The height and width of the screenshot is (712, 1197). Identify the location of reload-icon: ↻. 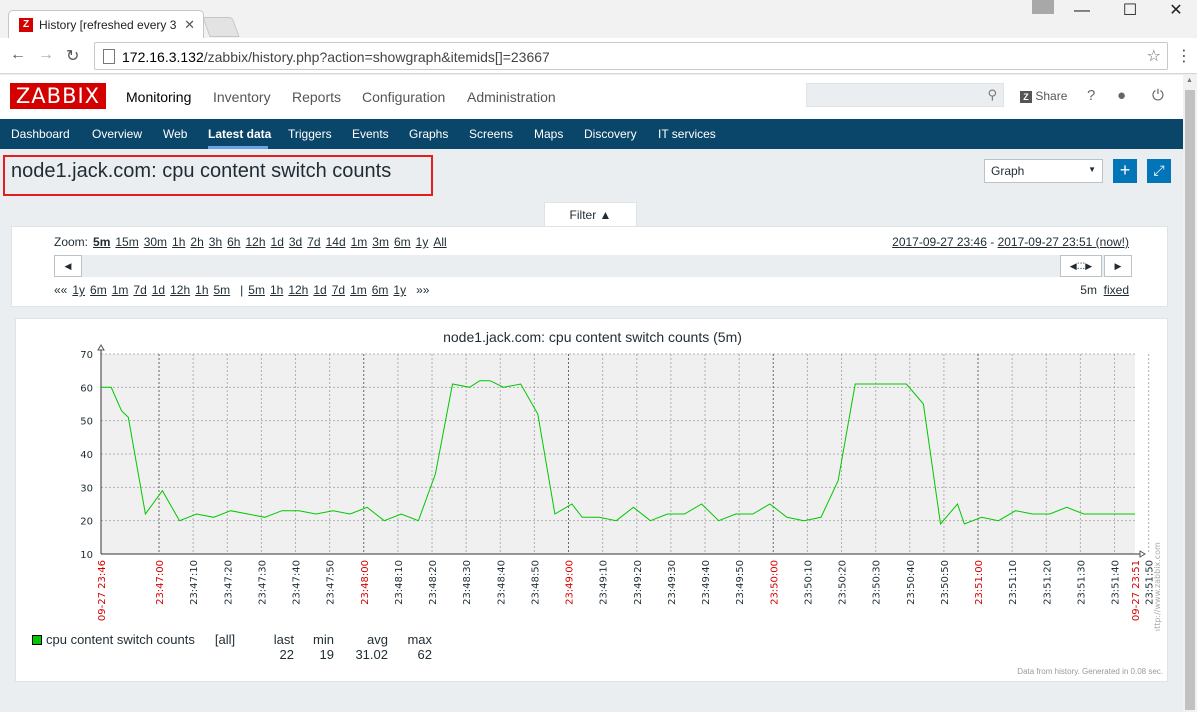
(72, 56).